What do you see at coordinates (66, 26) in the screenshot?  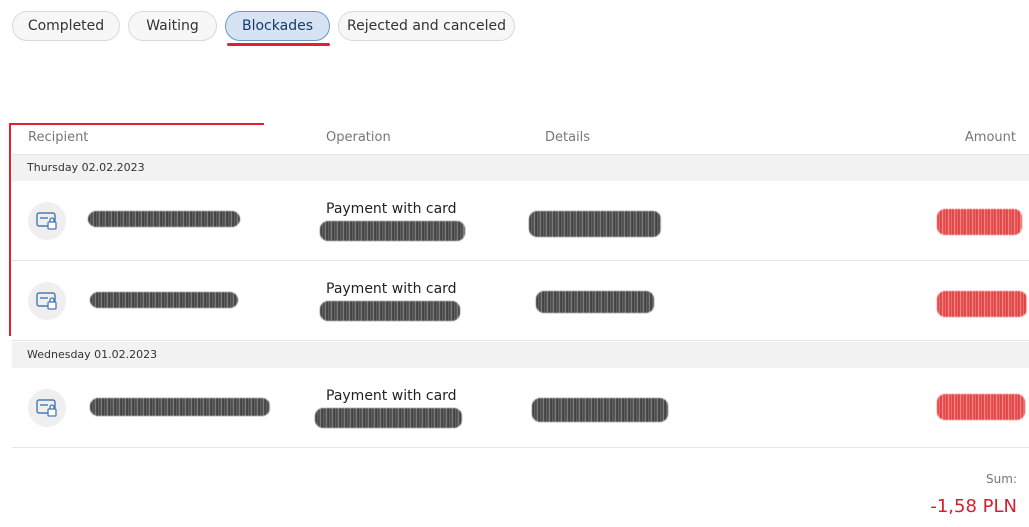 I see `tab-completed: Completed` at bounding box center [66, 26].